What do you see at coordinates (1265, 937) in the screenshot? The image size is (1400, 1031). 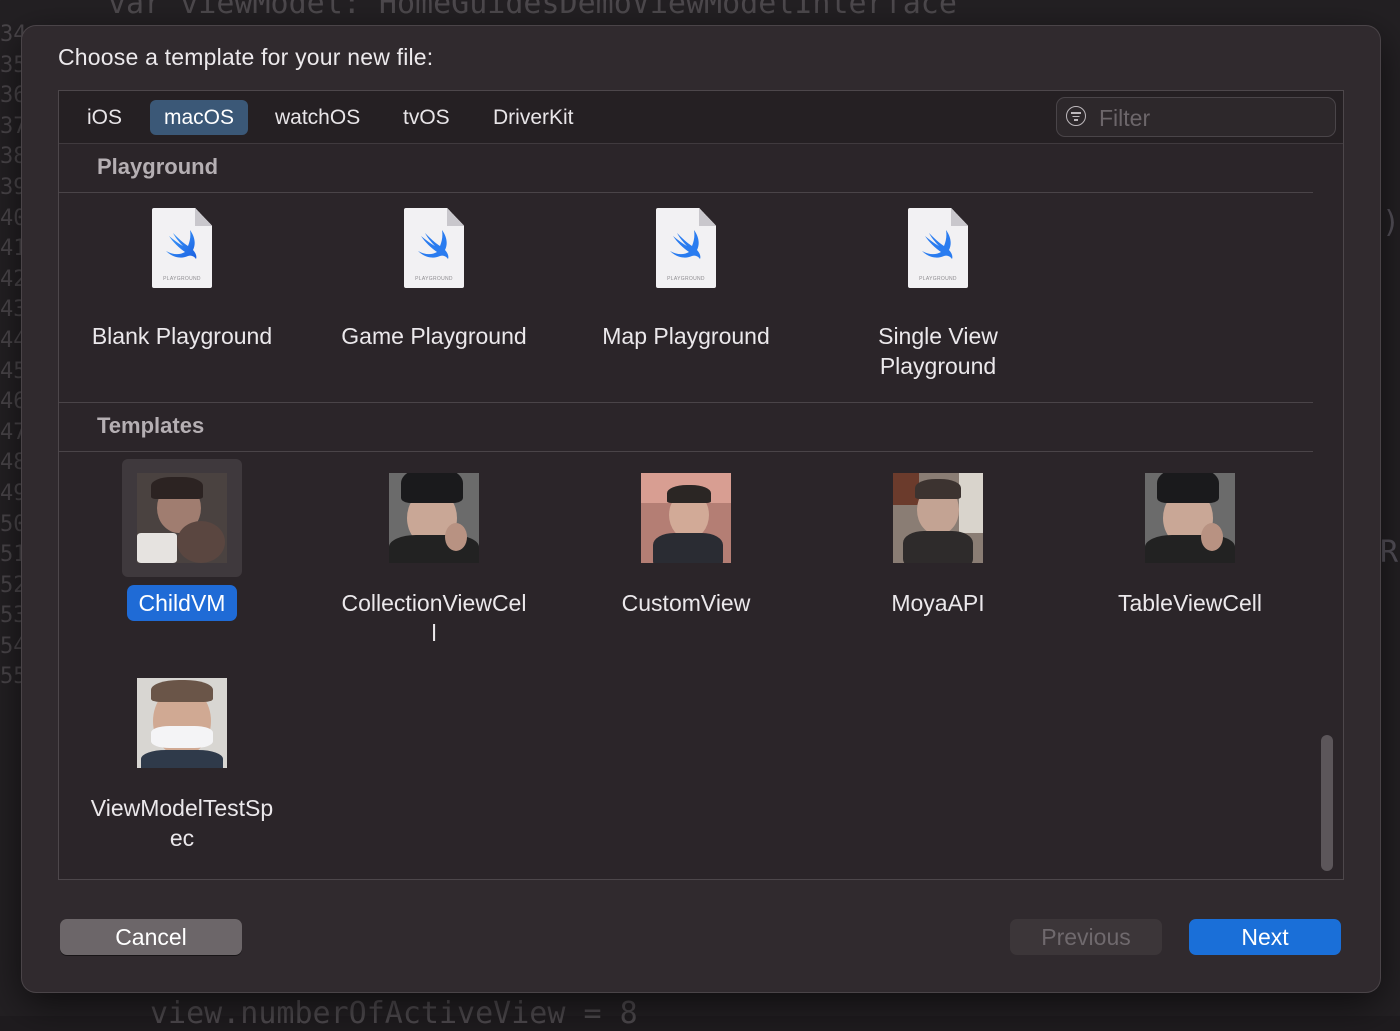 I see `next-button: Next` at bounding box center [1265, 937].